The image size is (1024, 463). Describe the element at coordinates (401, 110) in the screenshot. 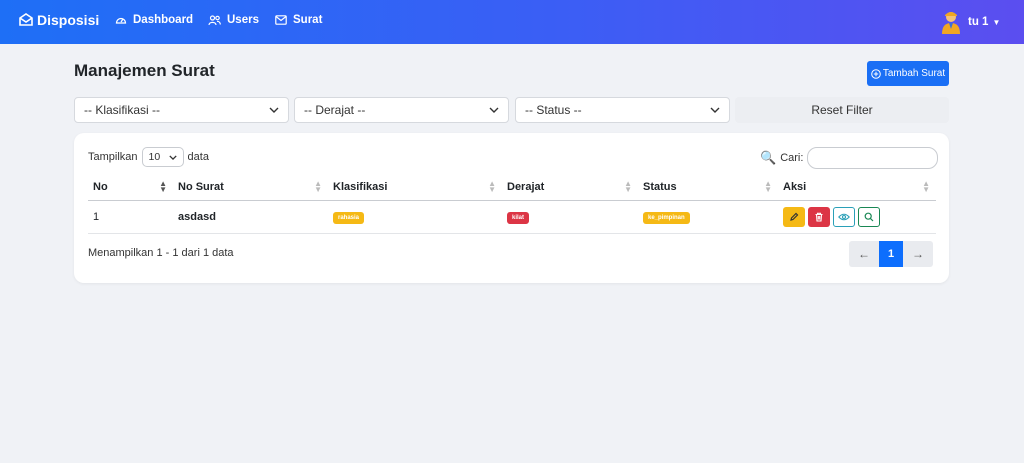

I see `derajat-select: -- Derajat --` at that location.